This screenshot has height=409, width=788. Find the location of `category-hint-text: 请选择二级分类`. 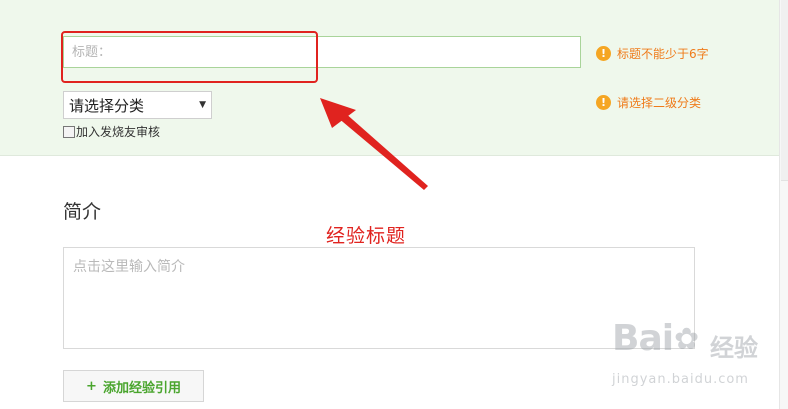

category-hint-text: 请选择二级分类 is located at coordinates (659, 103).